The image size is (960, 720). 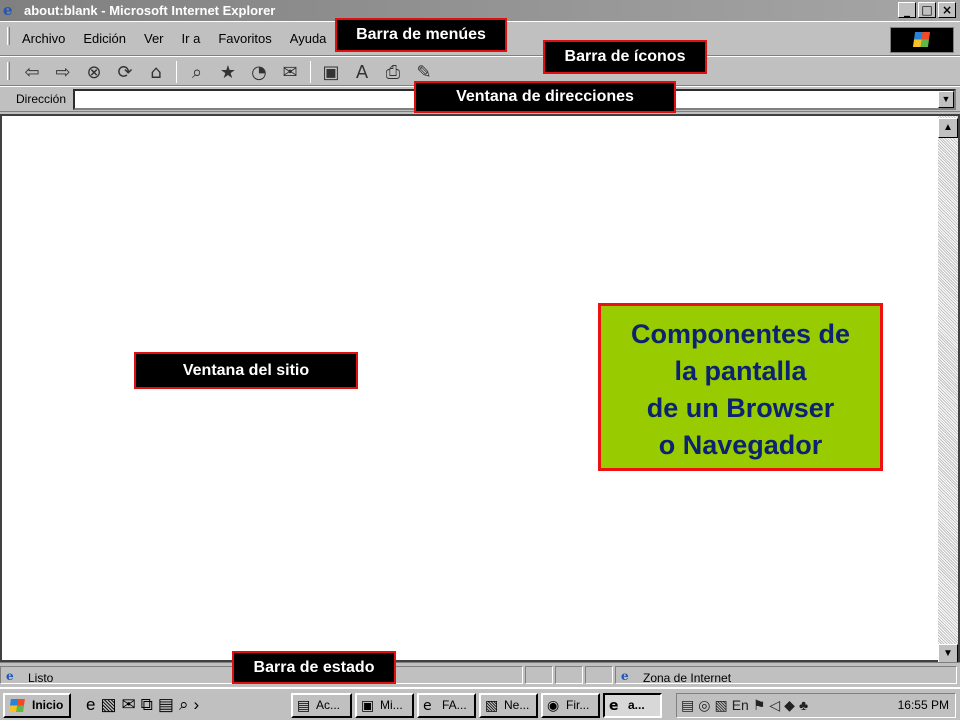 What do you see at coordinates (740, 445) in the screenshot?
I see `callout-line: o Navegador` at bounding box center [740, 445].